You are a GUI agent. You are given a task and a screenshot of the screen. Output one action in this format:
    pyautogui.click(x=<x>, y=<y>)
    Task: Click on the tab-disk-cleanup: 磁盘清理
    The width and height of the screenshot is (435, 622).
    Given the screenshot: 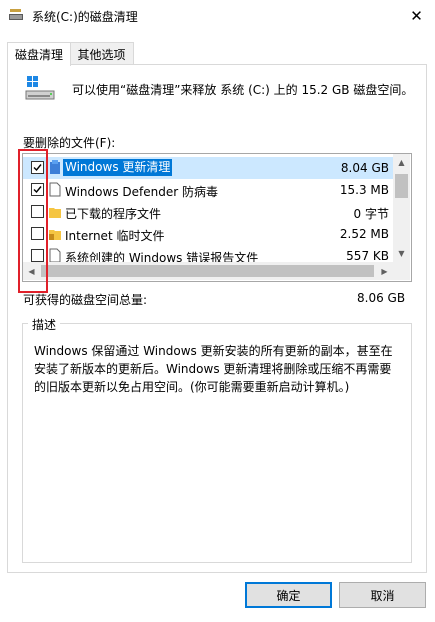 What is the action you would take?
    pyautogui.click(x=39, y=54)
    